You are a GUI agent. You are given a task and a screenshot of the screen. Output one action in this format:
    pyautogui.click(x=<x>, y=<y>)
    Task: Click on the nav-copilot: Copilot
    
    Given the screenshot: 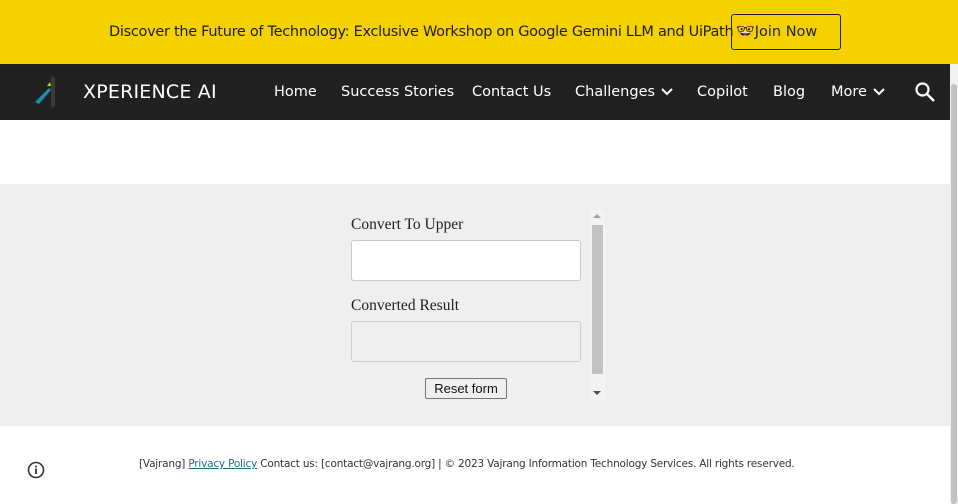 What is the action you would take?
    pyautogui.click(x=722, y=92)
    